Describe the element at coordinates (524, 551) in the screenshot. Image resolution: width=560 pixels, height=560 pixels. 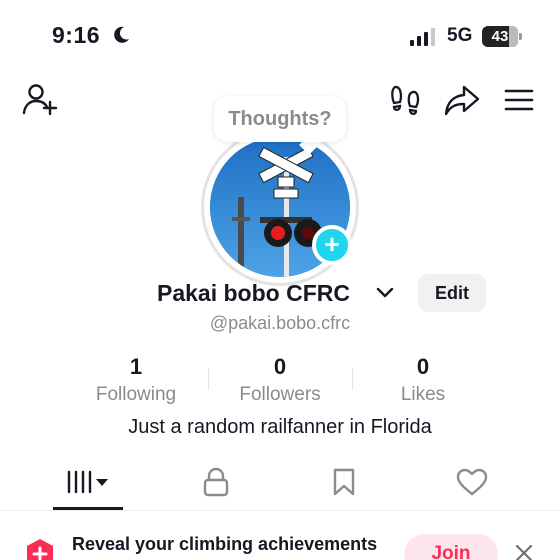
I see `close-icon` at that location.